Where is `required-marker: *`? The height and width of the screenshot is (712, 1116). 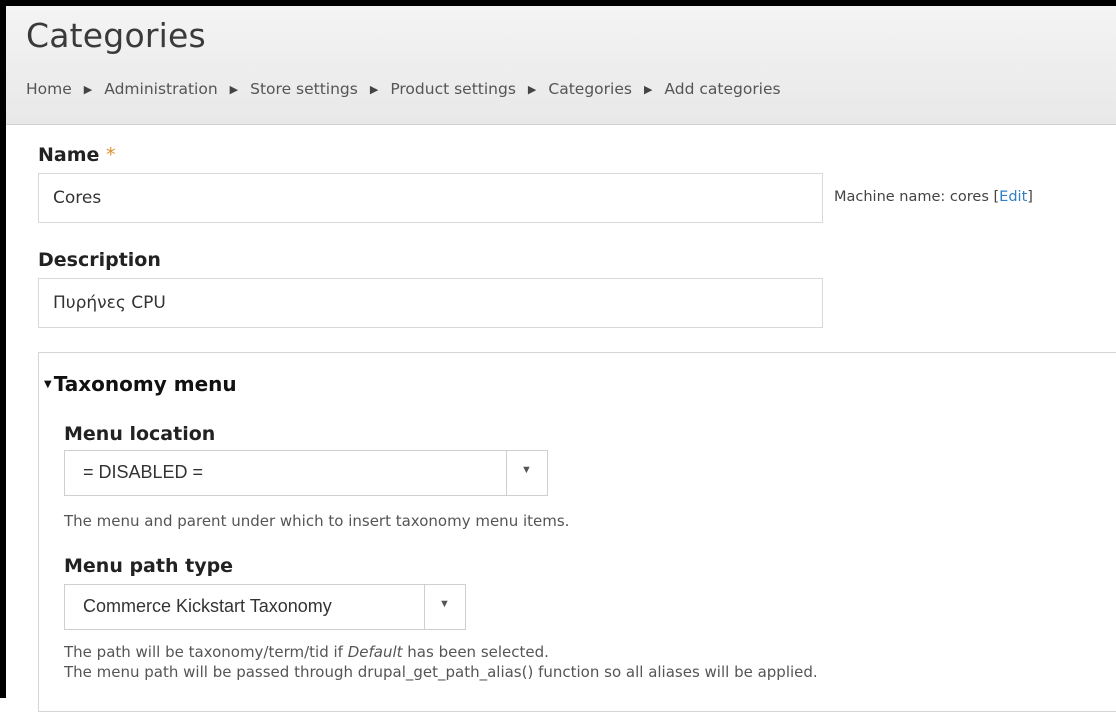 required-marker: * is located at coordinates (111, 155).